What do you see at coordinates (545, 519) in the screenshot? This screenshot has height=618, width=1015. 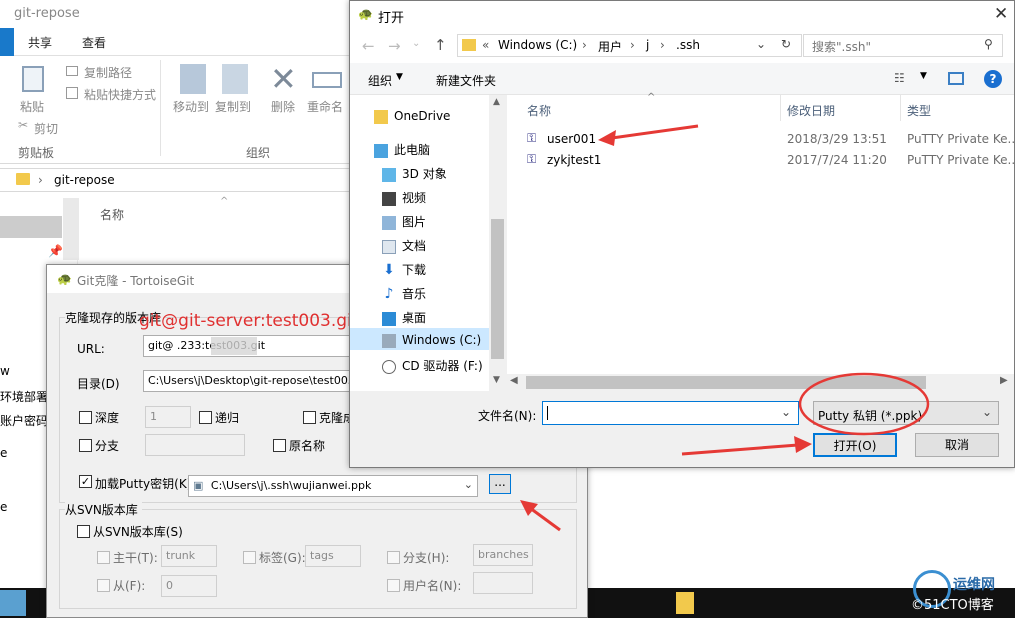 I see `annotation-arrow-browse` at bounding box center [545, 519].